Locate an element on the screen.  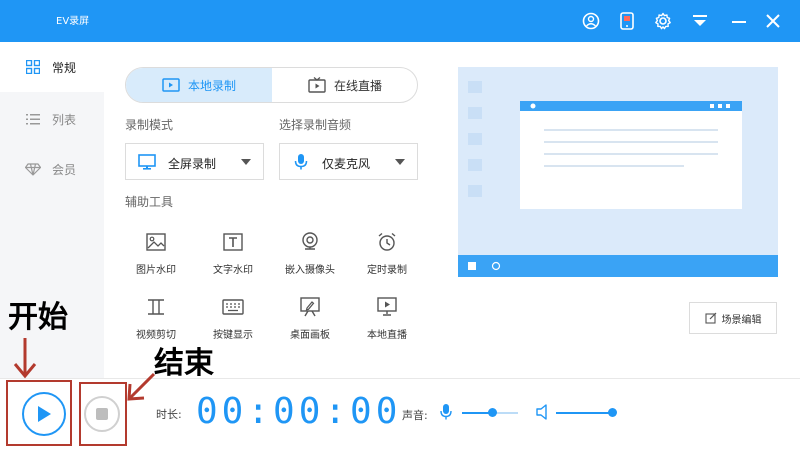
edit-icon is located at coordinates (710, 318).